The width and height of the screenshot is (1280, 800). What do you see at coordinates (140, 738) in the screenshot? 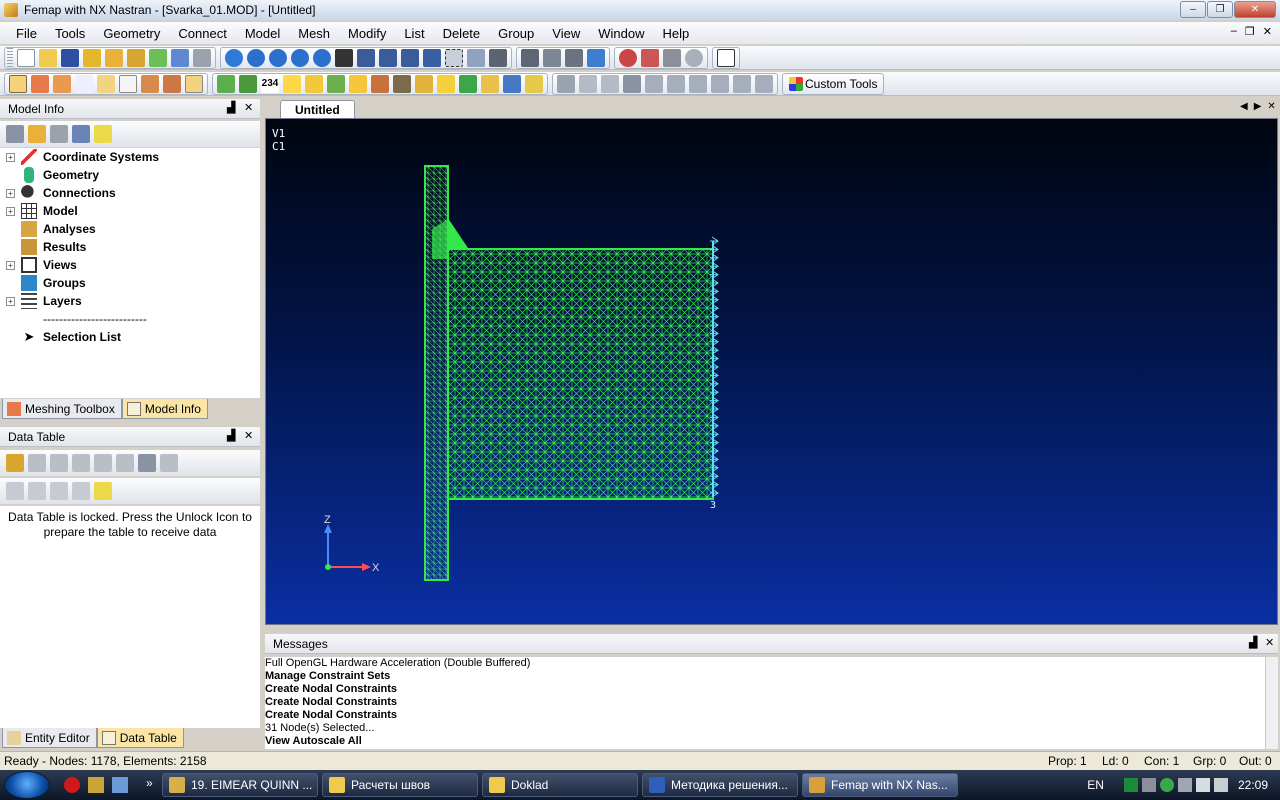
I see `tab-data-table: Data Table` at bounding box center [140, 738].